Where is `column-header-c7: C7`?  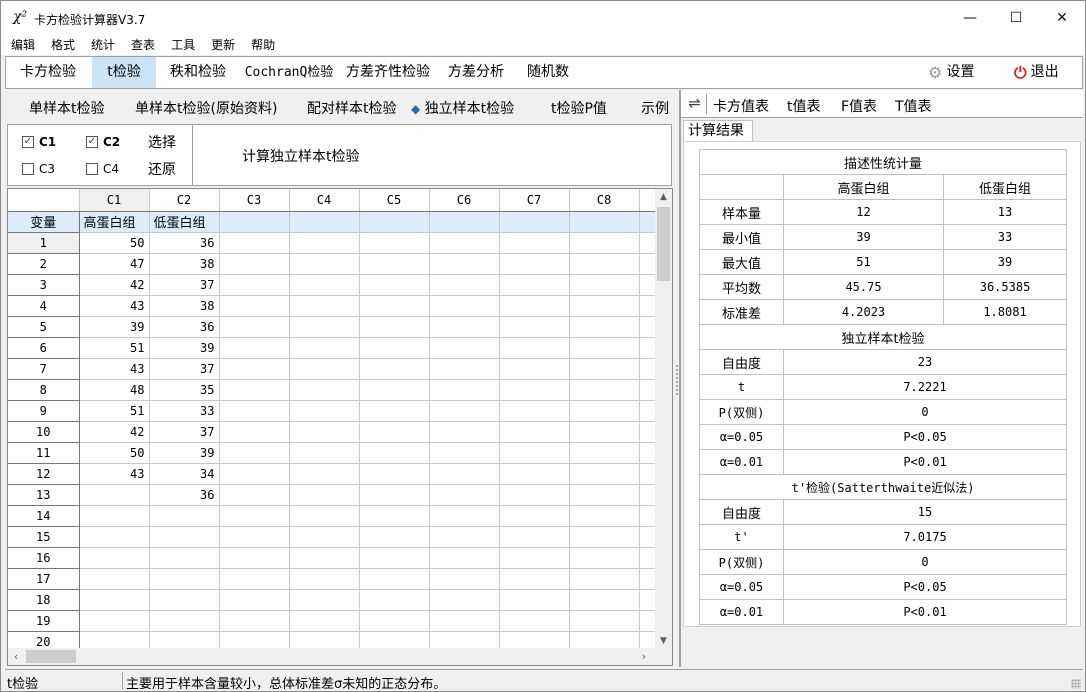
column-header-c7: C7 is located at coordinates (534, 200).